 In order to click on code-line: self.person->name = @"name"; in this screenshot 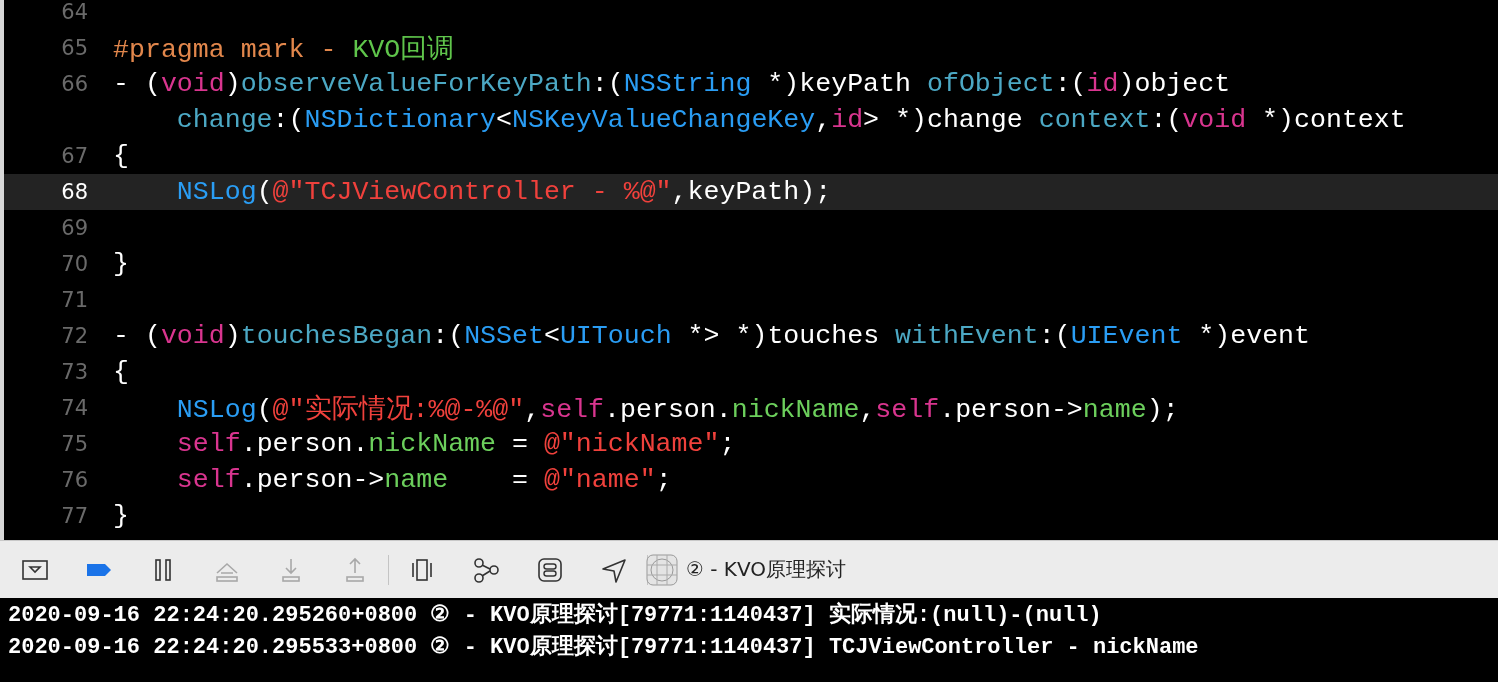, I will do `click(424, 480)`.